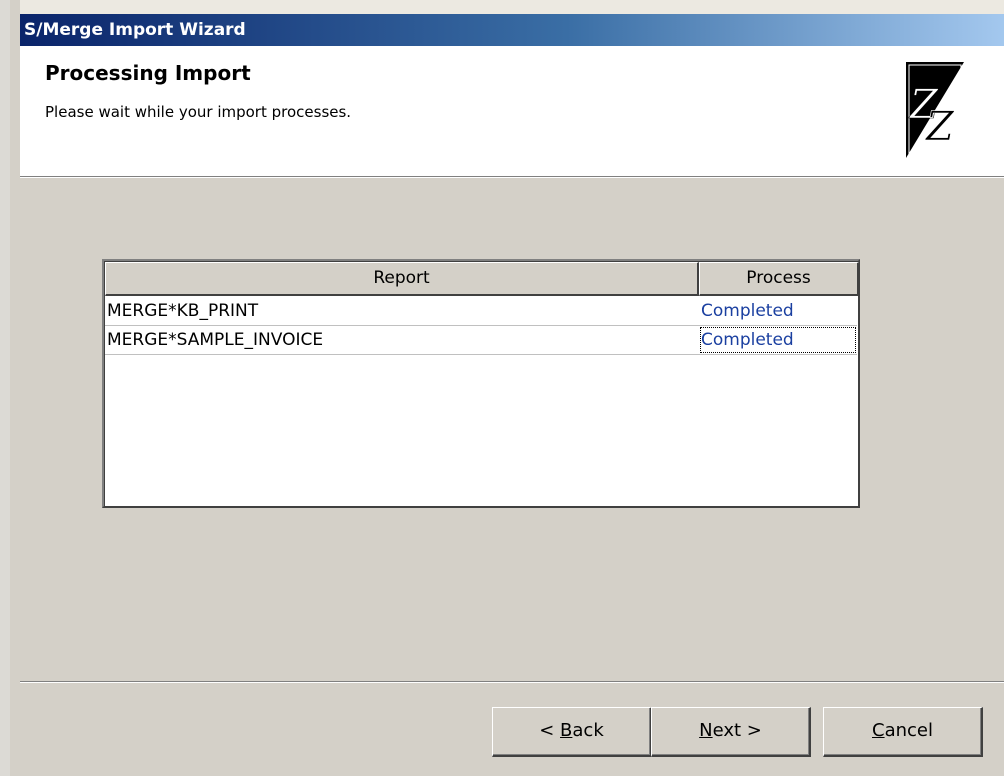  Describe the element at coordinates (215, 340) in the screenshot. I see `report-name-cell: MERGE*SAMPLE_INVOICE` at that location.